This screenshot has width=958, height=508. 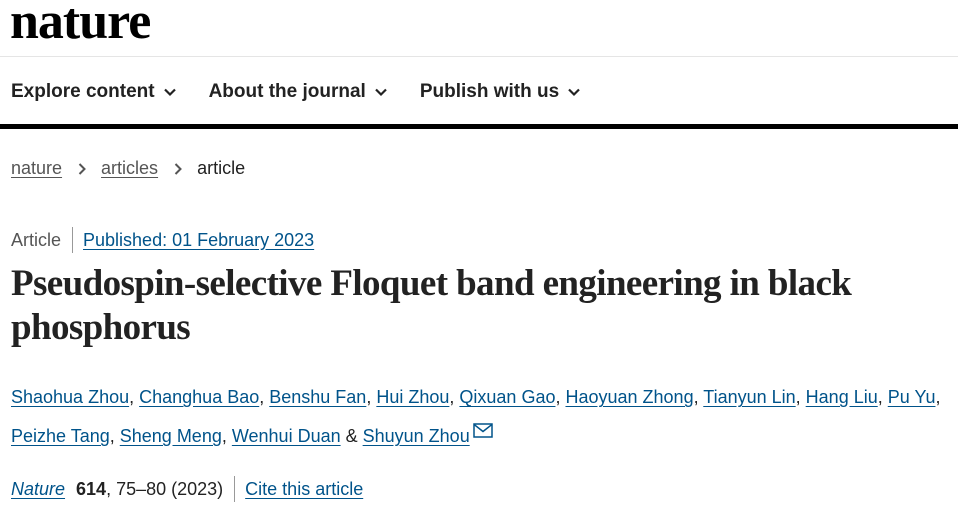 I want to click on author-link: Shaohua Zhou, so click(x=70, y=397).